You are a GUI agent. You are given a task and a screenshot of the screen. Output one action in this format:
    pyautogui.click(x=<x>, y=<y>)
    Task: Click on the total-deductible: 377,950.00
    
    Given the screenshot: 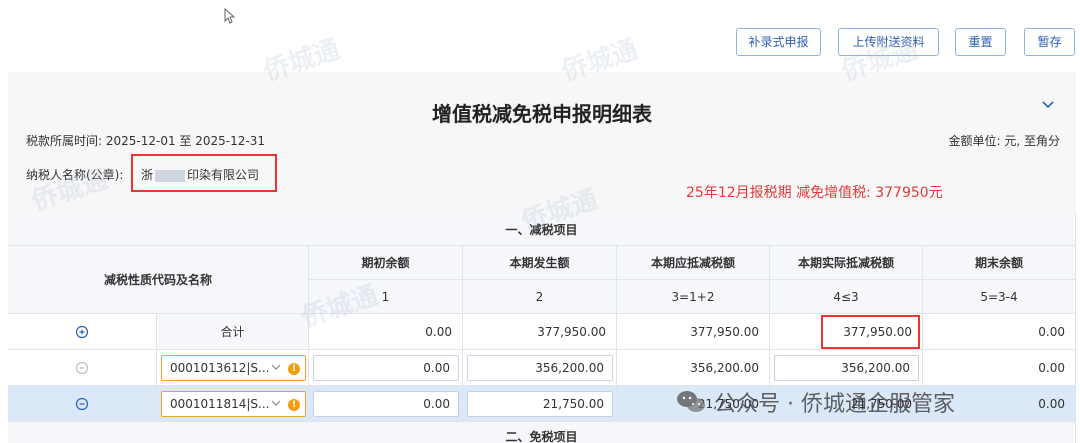 What is the action you would take?
    pyautogui.click(x=693, y=332)
    